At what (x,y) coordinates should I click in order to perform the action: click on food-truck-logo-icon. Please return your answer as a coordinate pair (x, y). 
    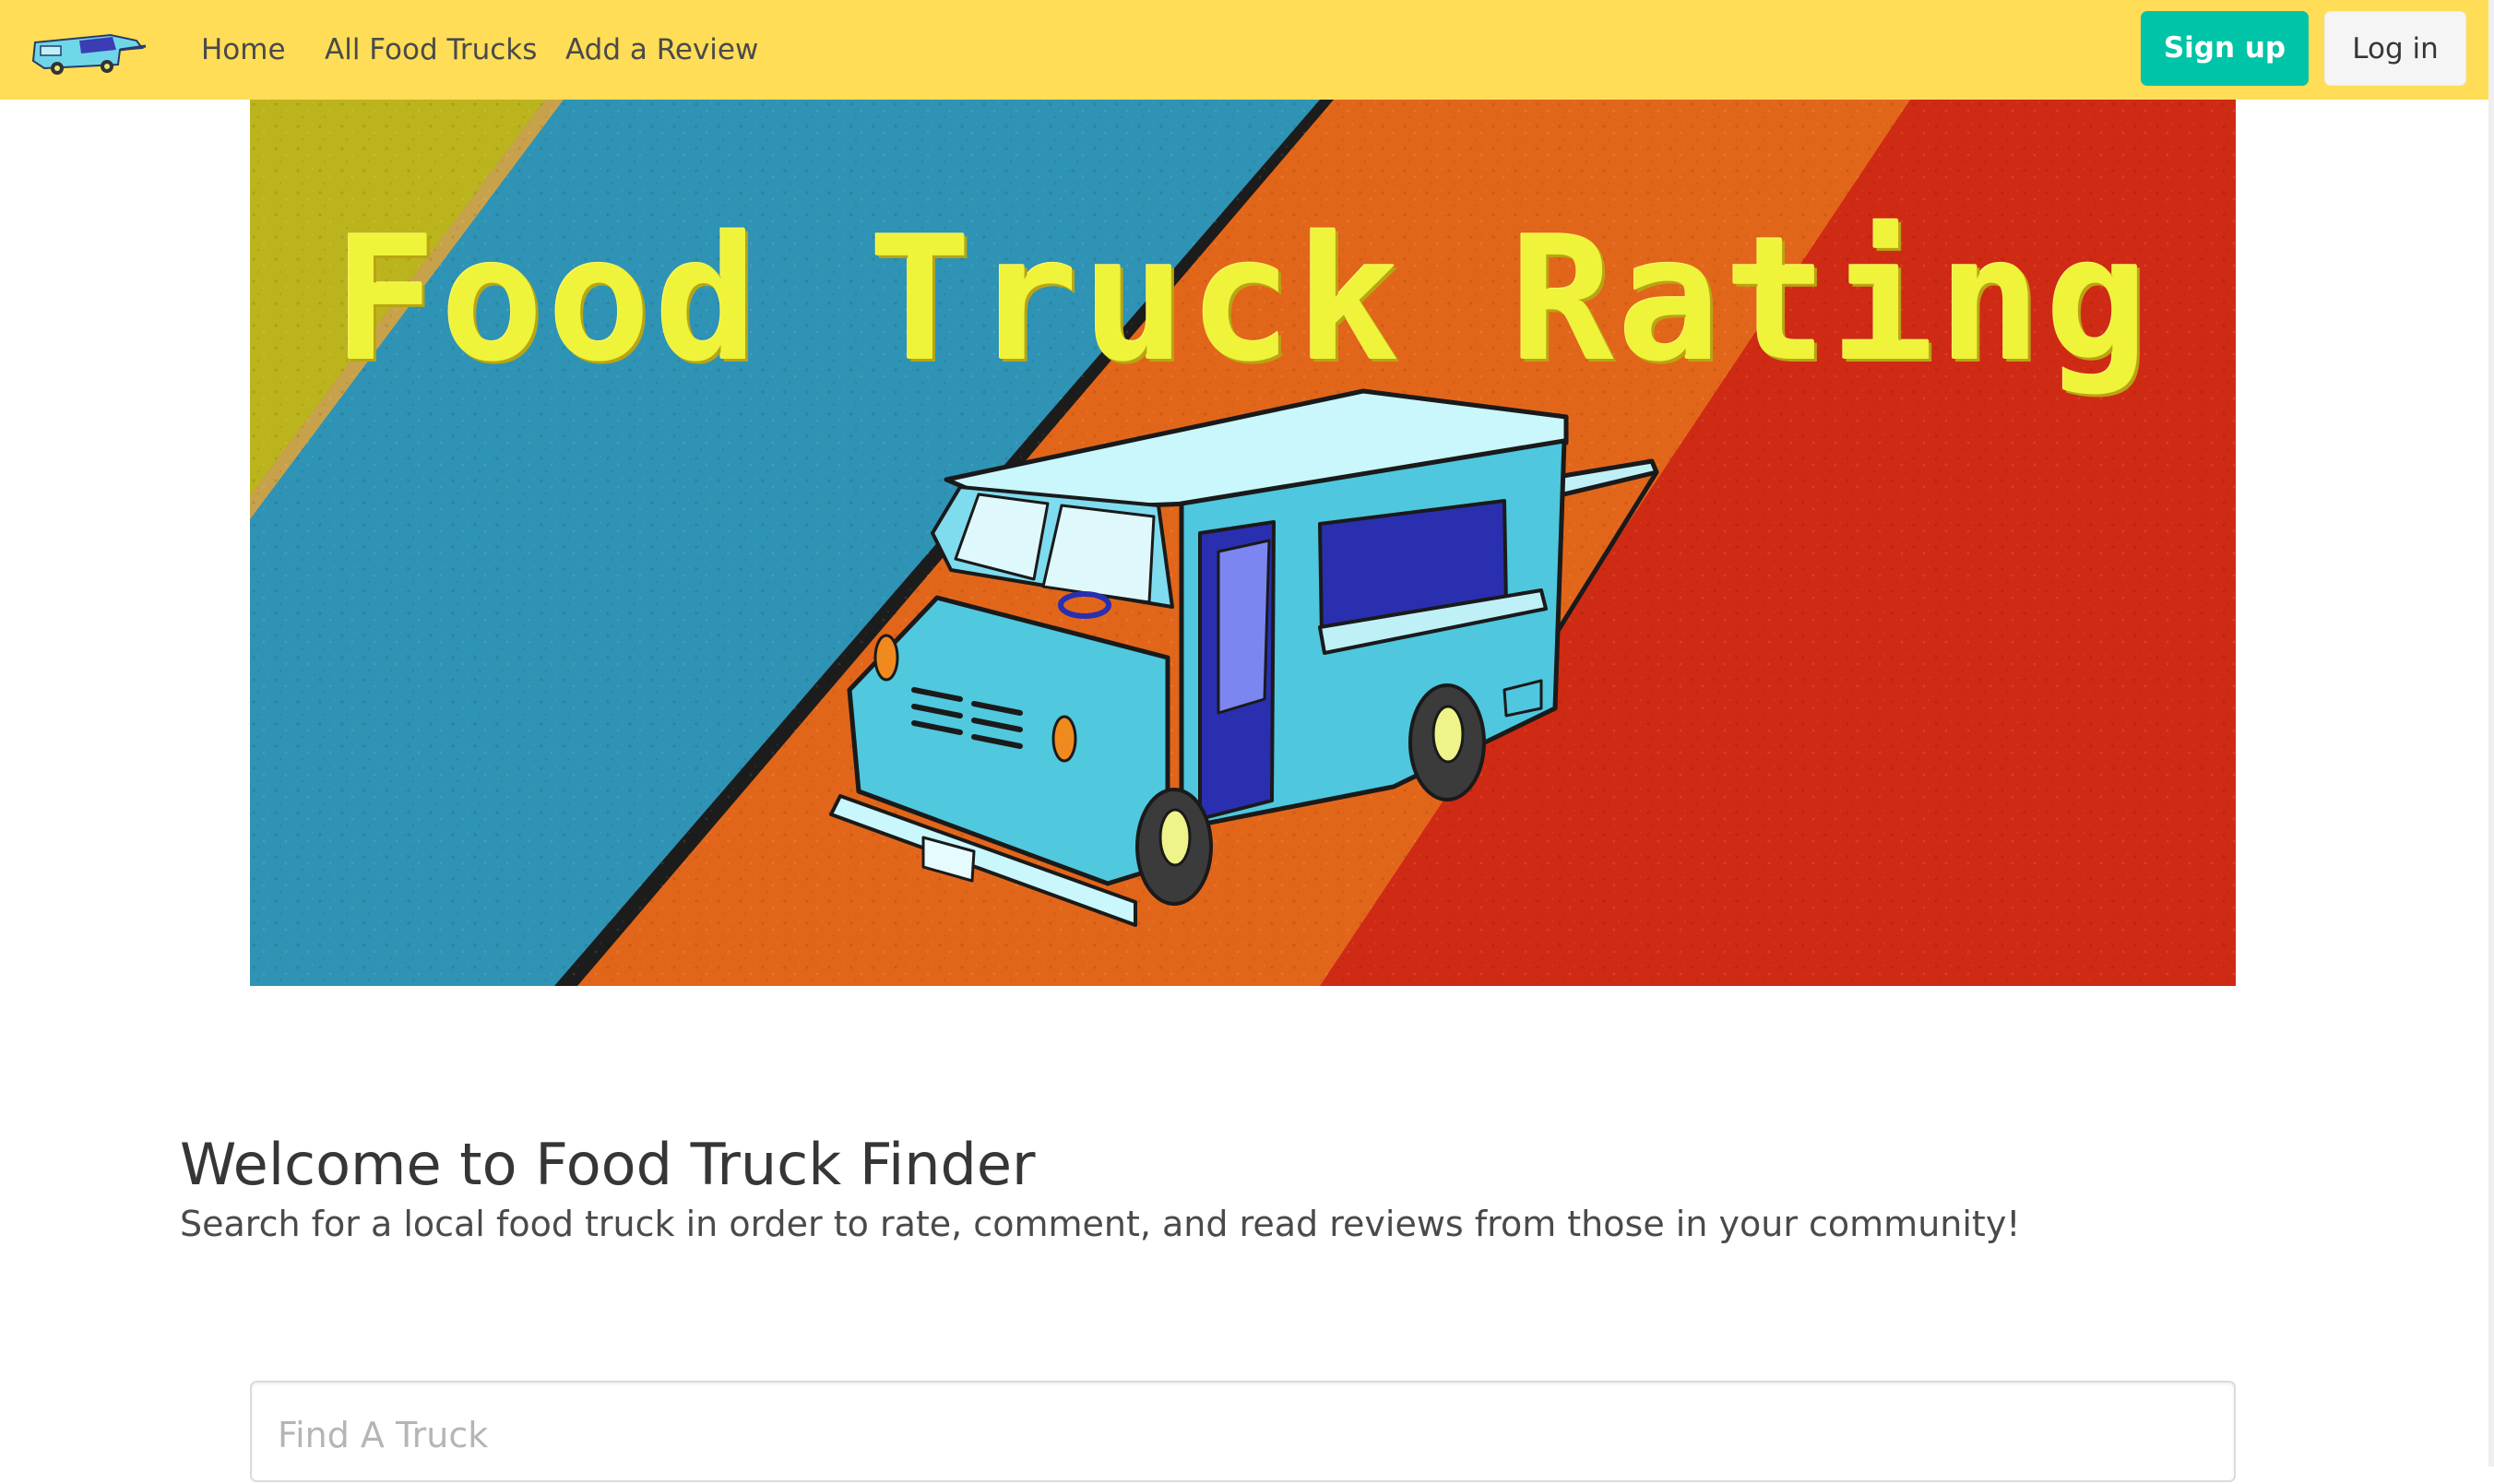
    Looking at the image, I should click on (88, 52).